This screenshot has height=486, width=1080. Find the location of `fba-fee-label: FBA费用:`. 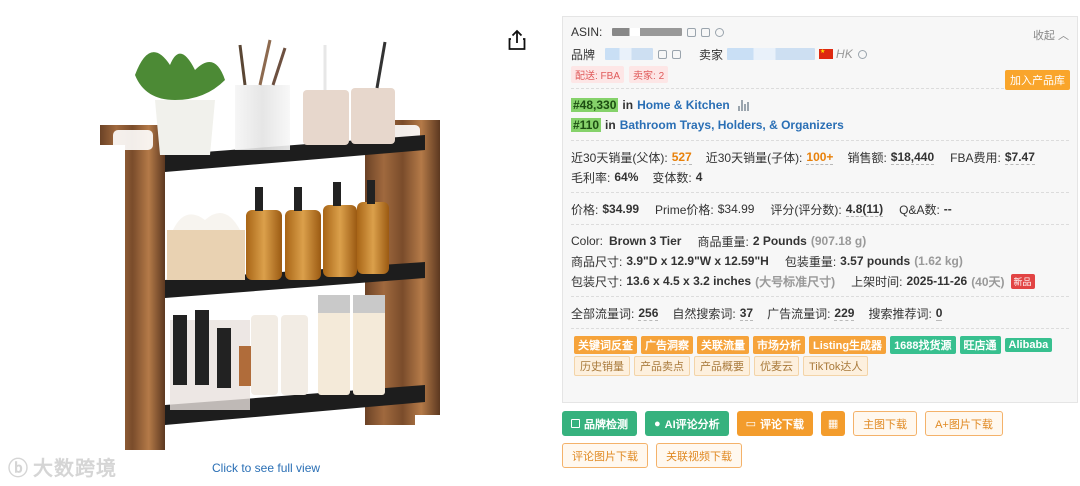

fba-fee-label: FBA费用: is located at coordinates (975, 157).